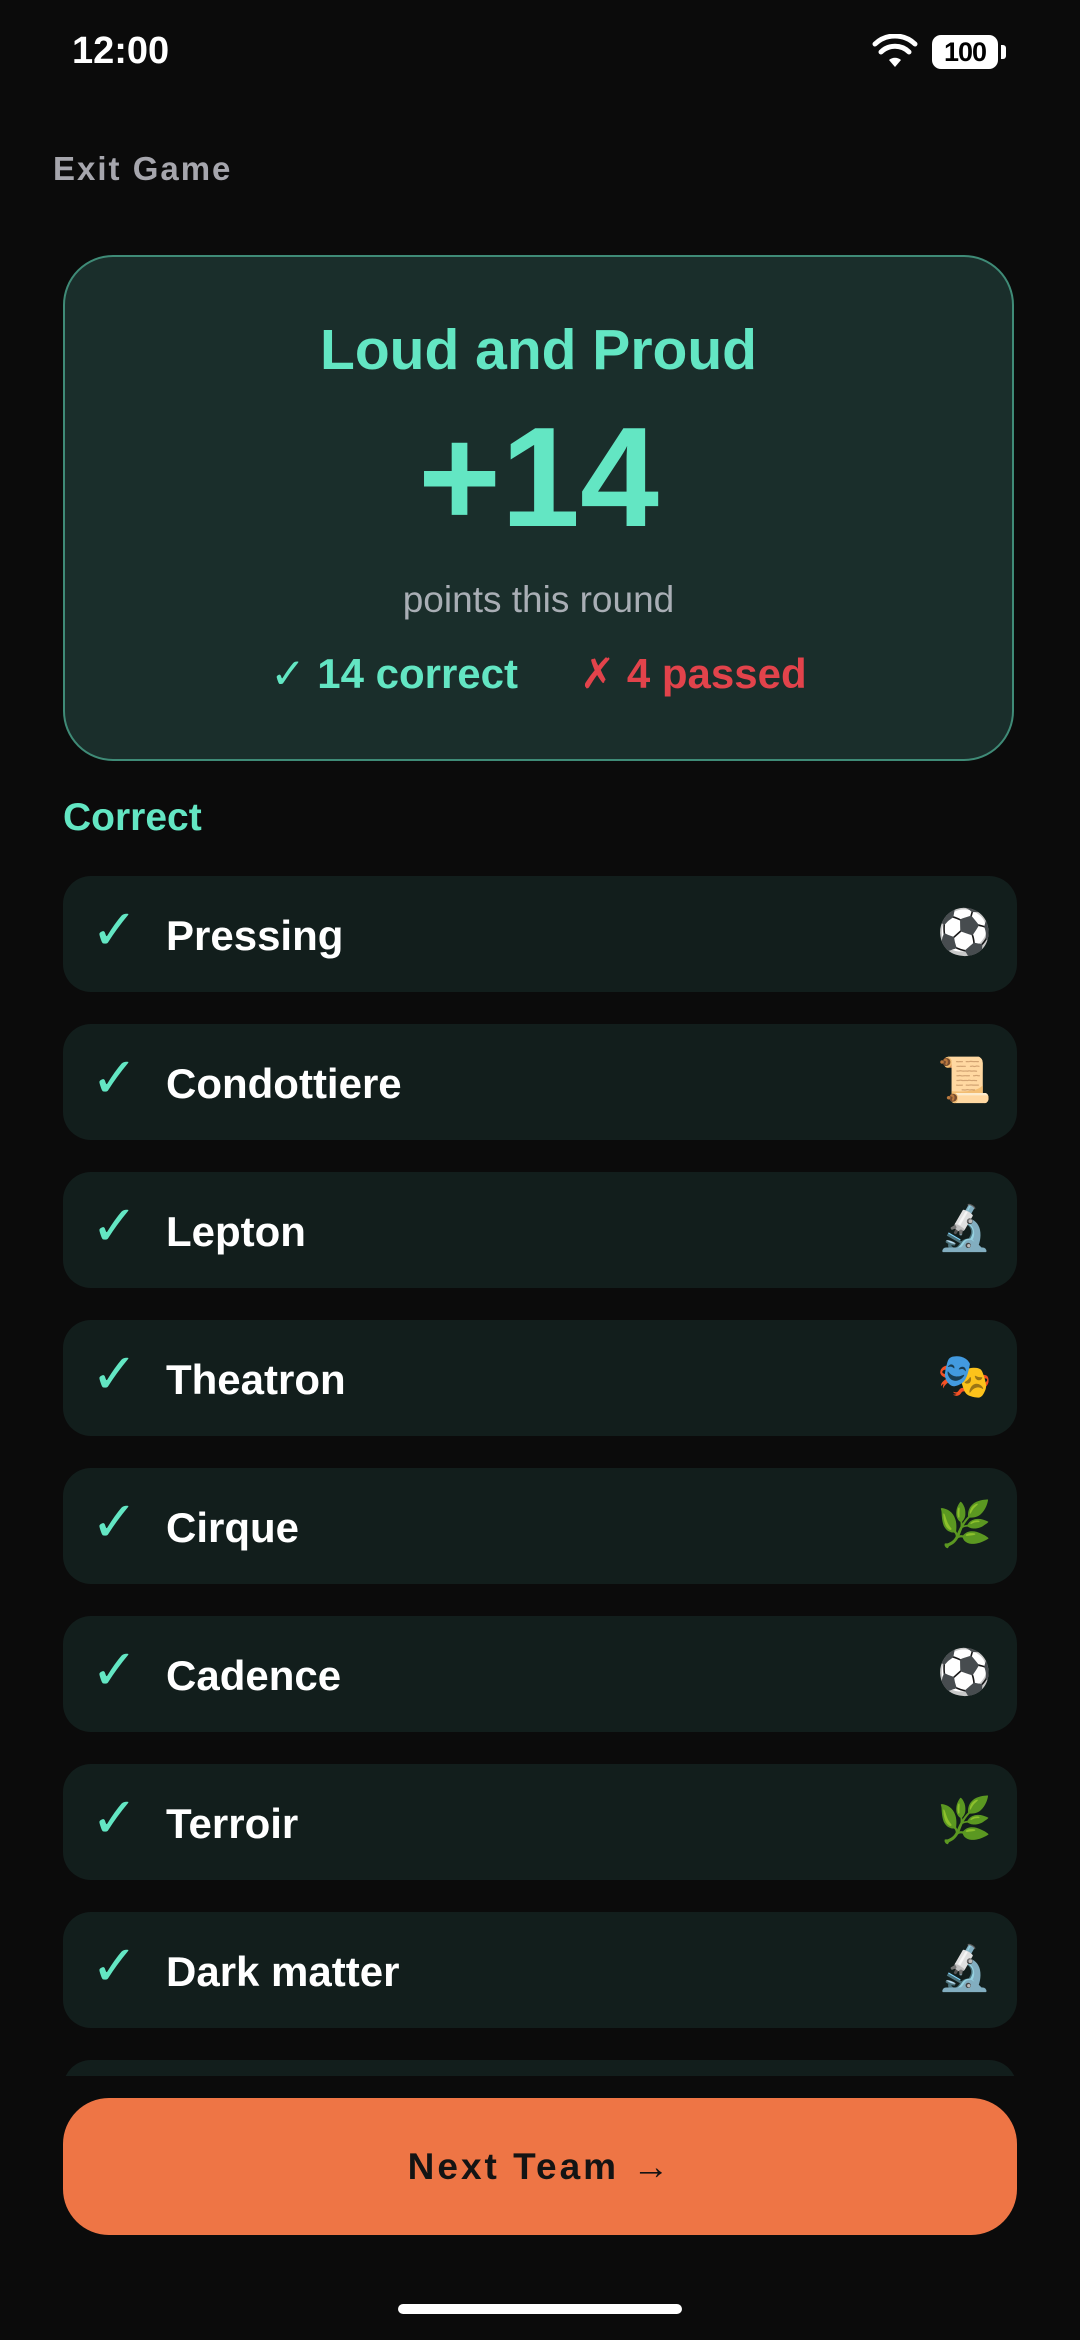 Image resolution: width=1080 pixels, height=2340 pixels. What do you see at coordinates (283, 1971) in the screenshot?
I see `word-text: Dark matter` at bounding box center [283, 1971].